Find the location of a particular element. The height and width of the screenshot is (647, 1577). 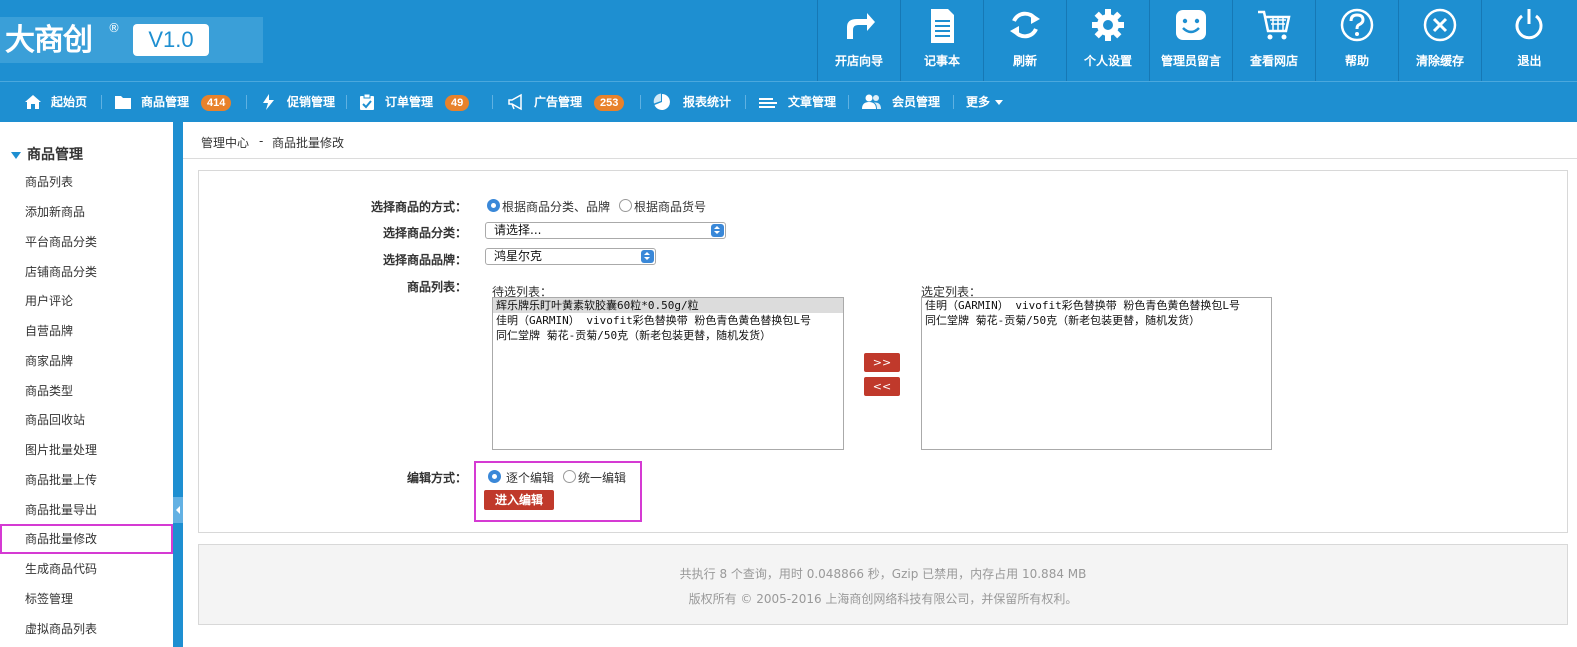

nav-item-reports: 报表统计 is located at coordinates (695, 102).